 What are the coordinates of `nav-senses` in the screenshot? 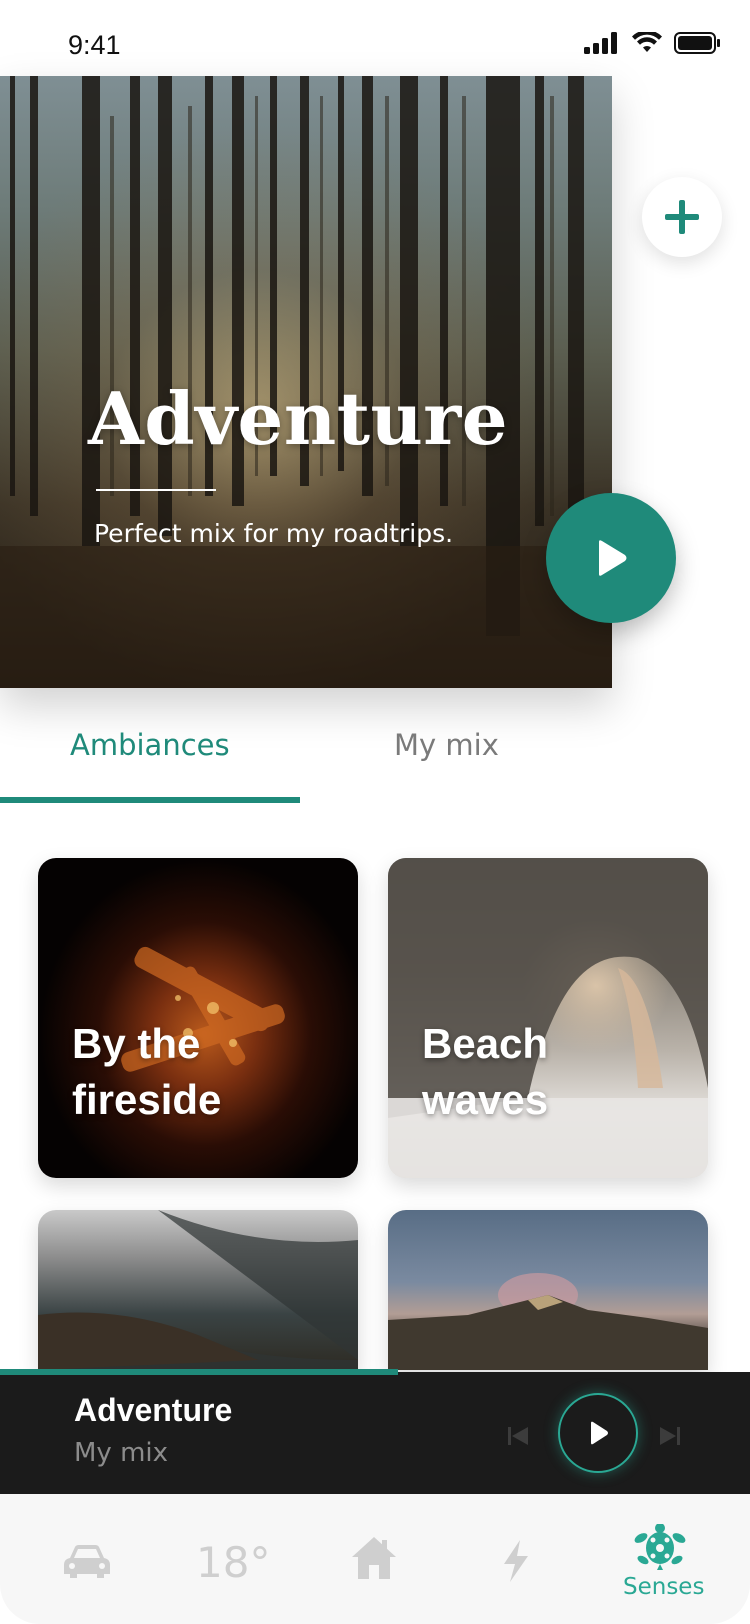 It's located at (660, 1550).